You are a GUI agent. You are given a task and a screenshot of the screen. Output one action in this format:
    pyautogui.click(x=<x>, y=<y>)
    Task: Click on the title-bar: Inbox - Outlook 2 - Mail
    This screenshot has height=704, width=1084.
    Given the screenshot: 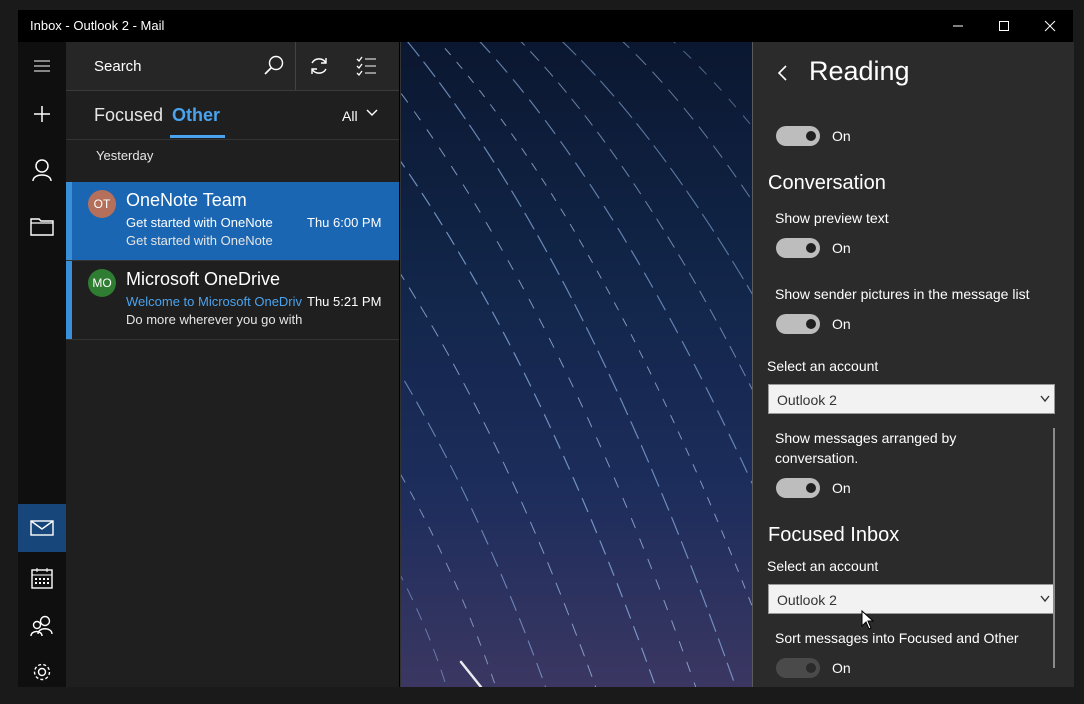 What is the action you would take?
    pyautogui.click(x=545, y=26)
    